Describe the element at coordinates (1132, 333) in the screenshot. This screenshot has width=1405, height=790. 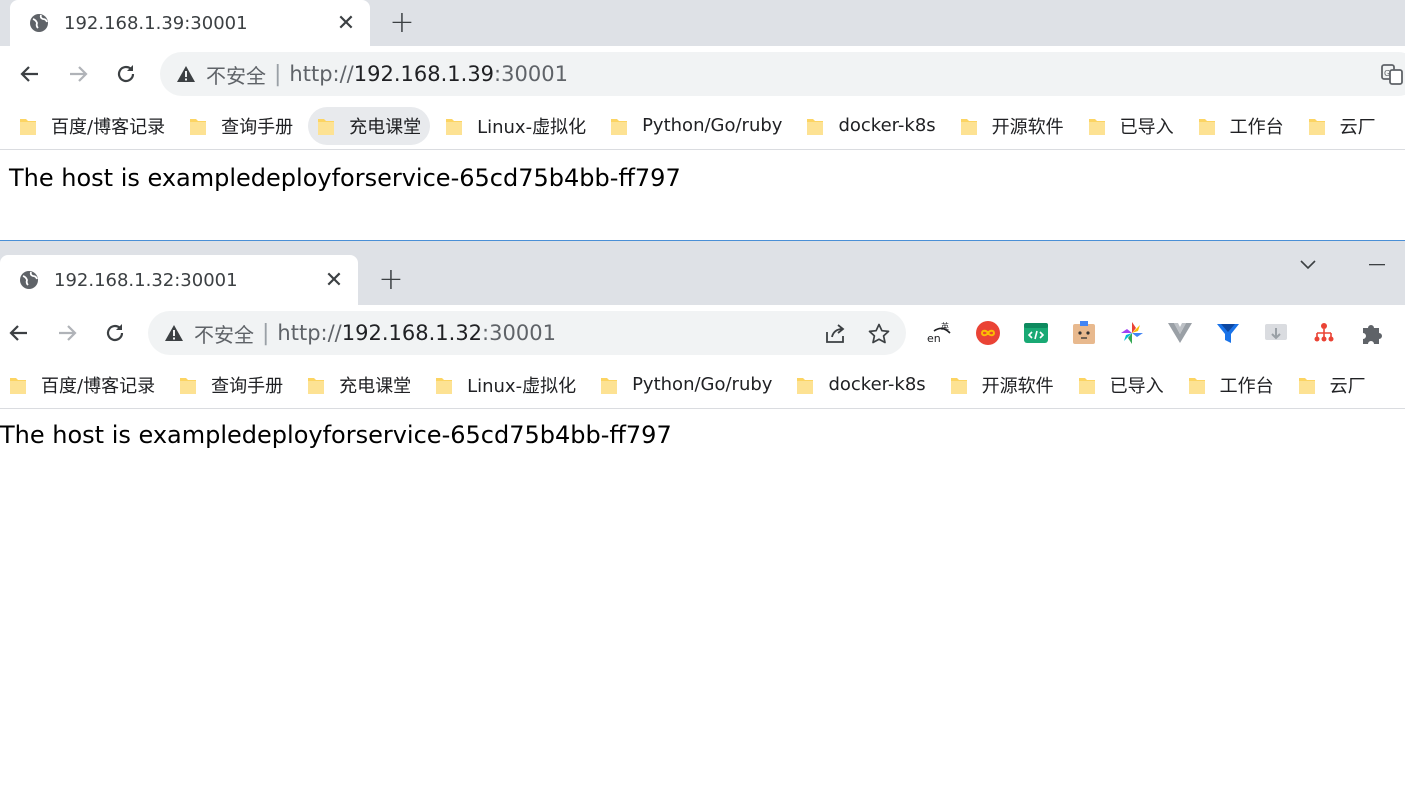
I see `pinwheel-icon` at that location.